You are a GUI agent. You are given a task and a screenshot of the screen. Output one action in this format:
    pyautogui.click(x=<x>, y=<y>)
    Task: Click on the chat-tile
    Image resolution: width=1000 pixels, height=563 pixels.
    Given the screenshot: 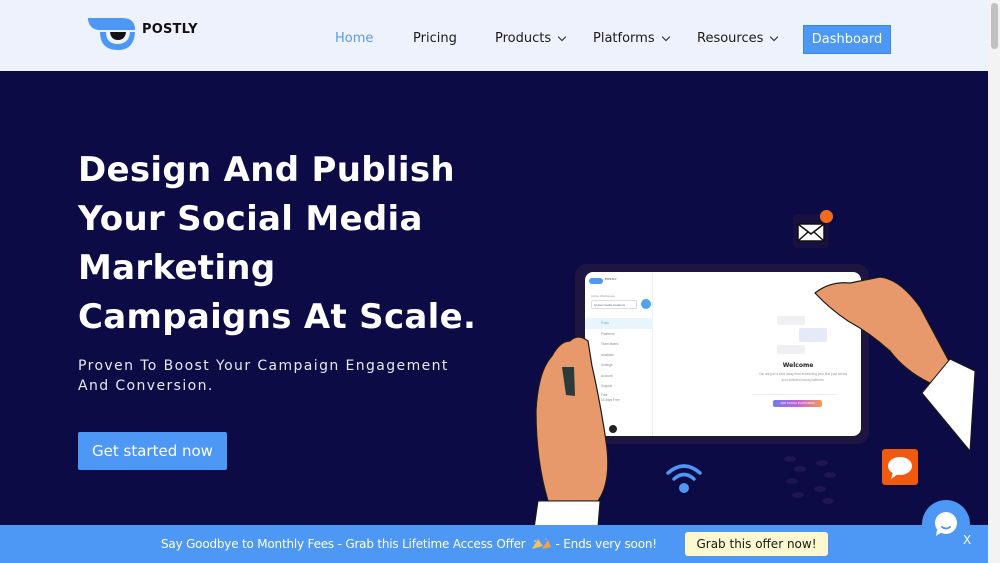 What is the action you would take?
    pyautogui.click(x=900, y=467)
    